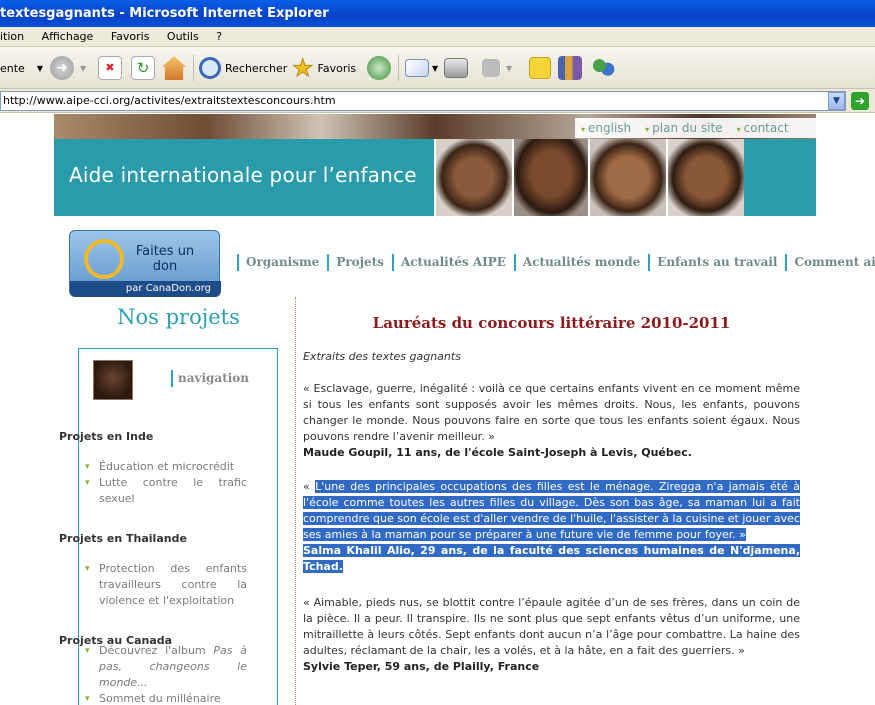 The image size is (875, 705). What do you see at coordinates (68, 37) in the screenshot?
I see `menu-affichage: Affichage` at bounding box center [68, 37].